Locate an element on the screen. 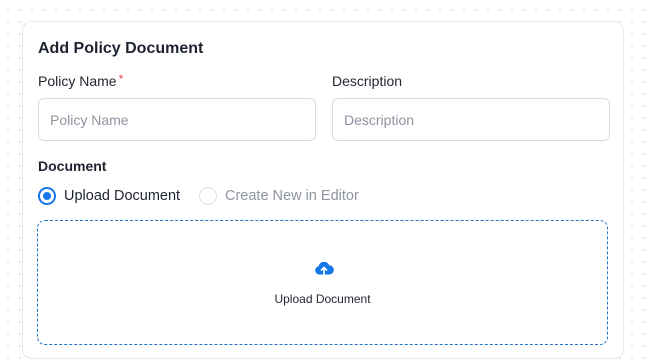 The height and width of the screenshot is (361, 647). upload-document-label: Upload Document is located at coordinates (322, 299).